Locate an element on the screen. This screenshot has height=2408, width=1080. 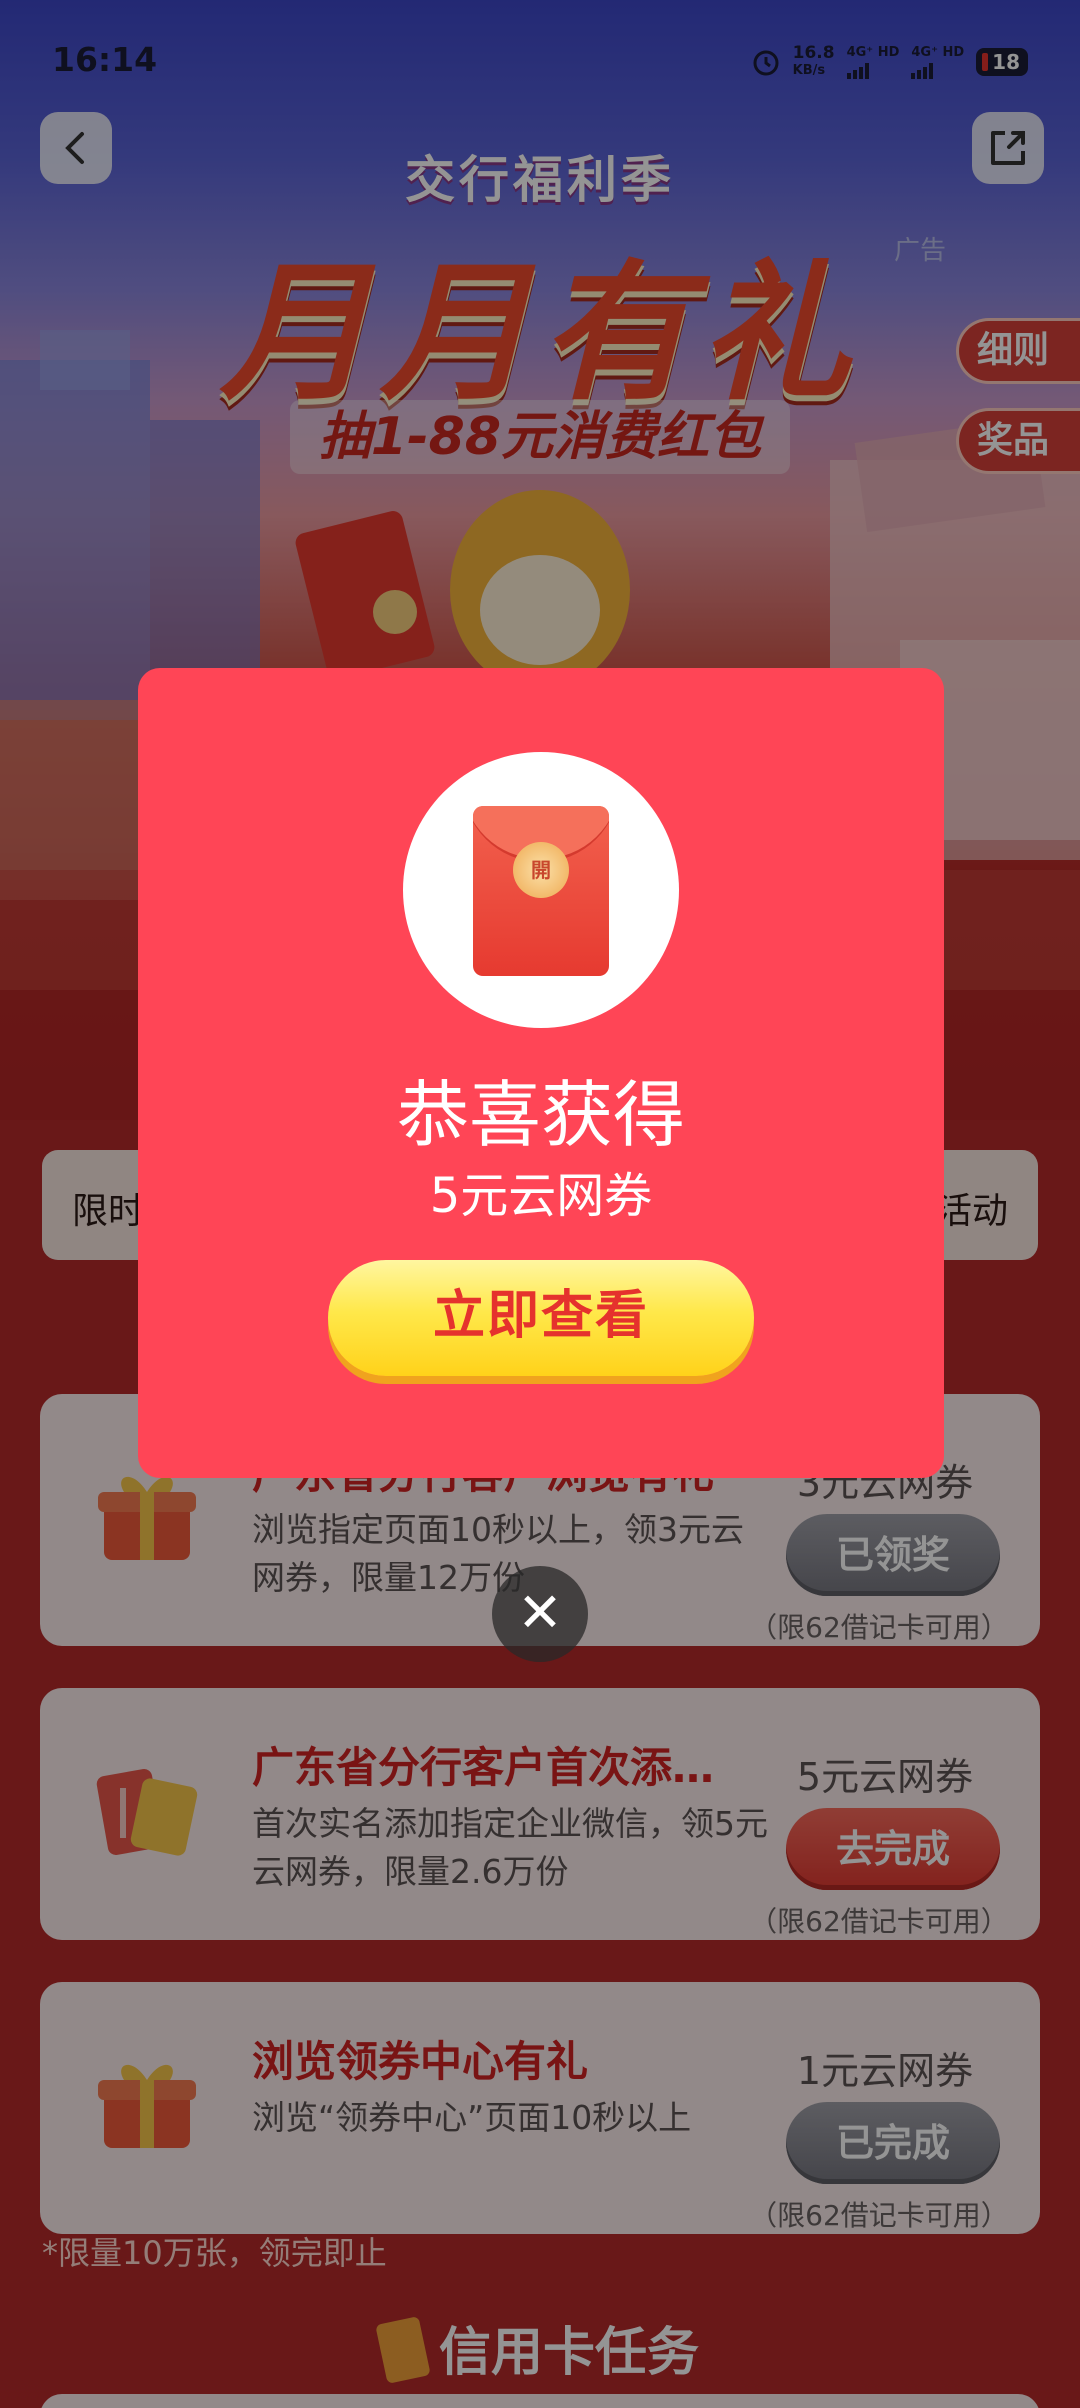
modal-prize: 5元云网券 is located at coordinates (541, 1196).